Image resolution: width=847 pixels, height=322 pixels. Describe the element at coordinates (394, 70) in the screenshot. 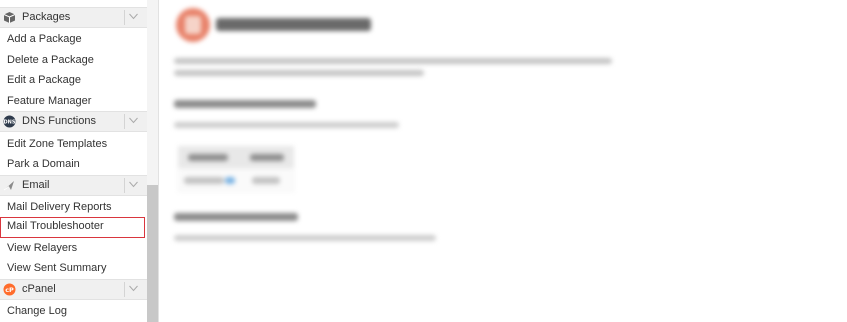

I see `page-description-blurred` at that location.